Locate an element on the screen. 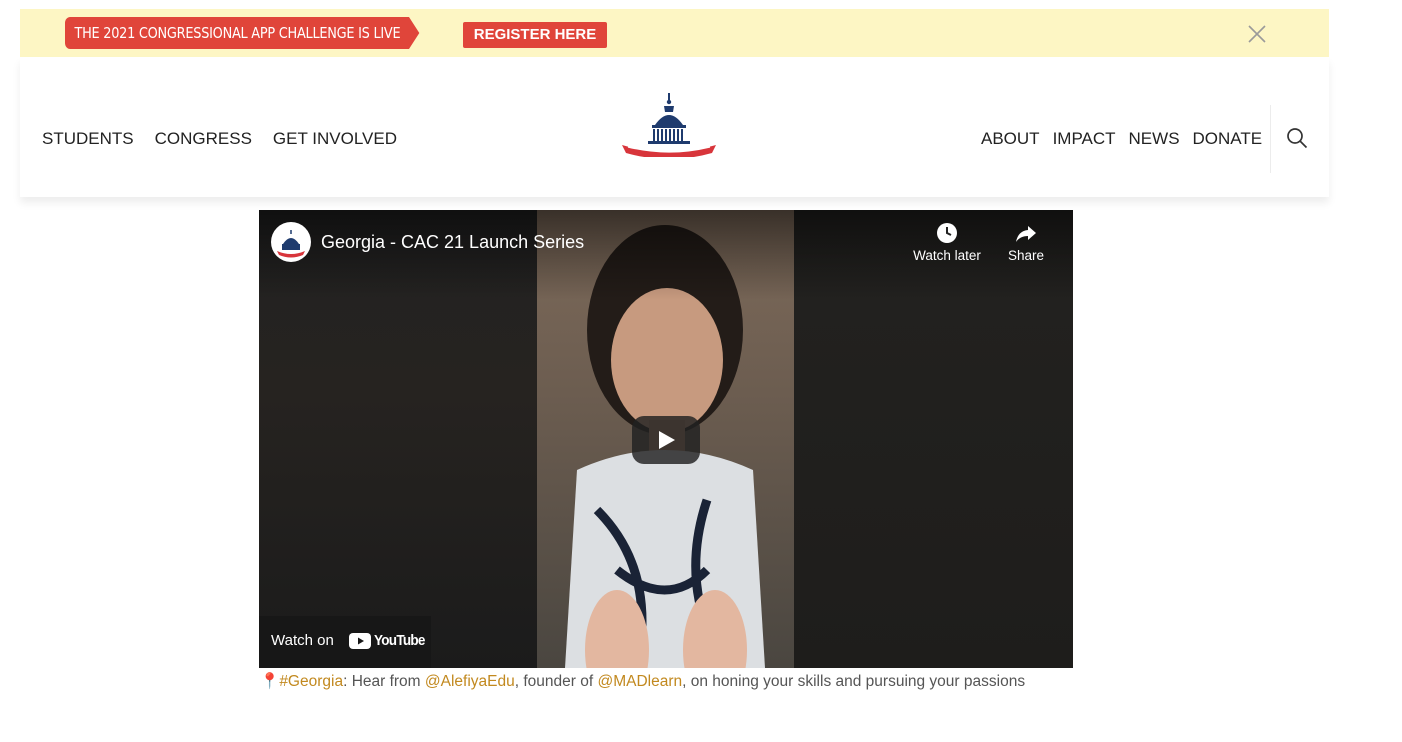  share-icon is located at coordinates (1026, 234).